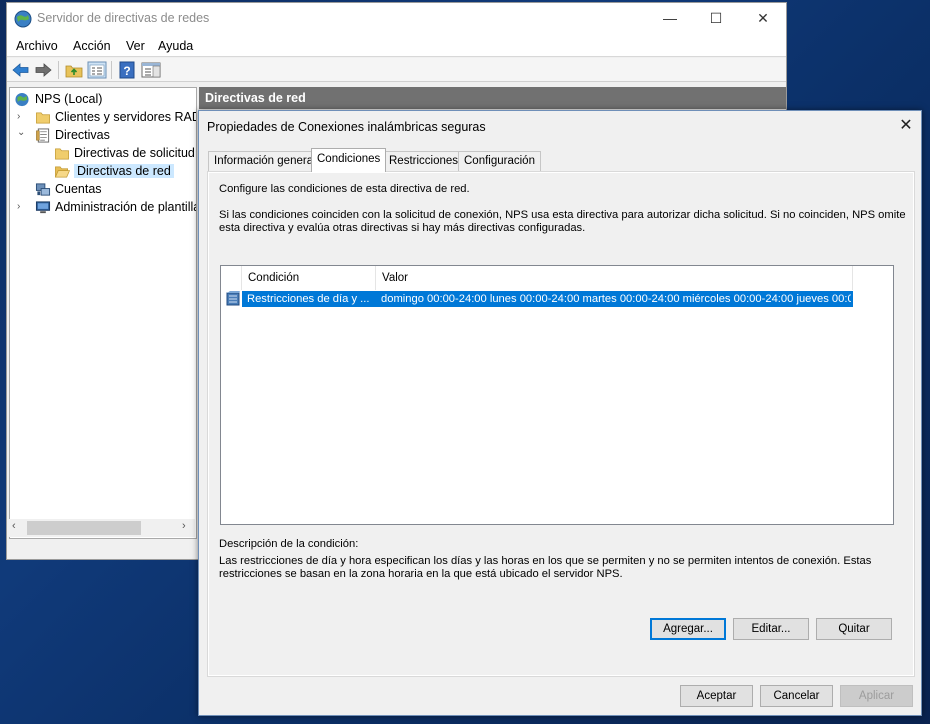  What do you see at coordinates (716, 696) in the screenshot?
I see `aceptar-button: Aceptar` at bounding box center [716, 696].